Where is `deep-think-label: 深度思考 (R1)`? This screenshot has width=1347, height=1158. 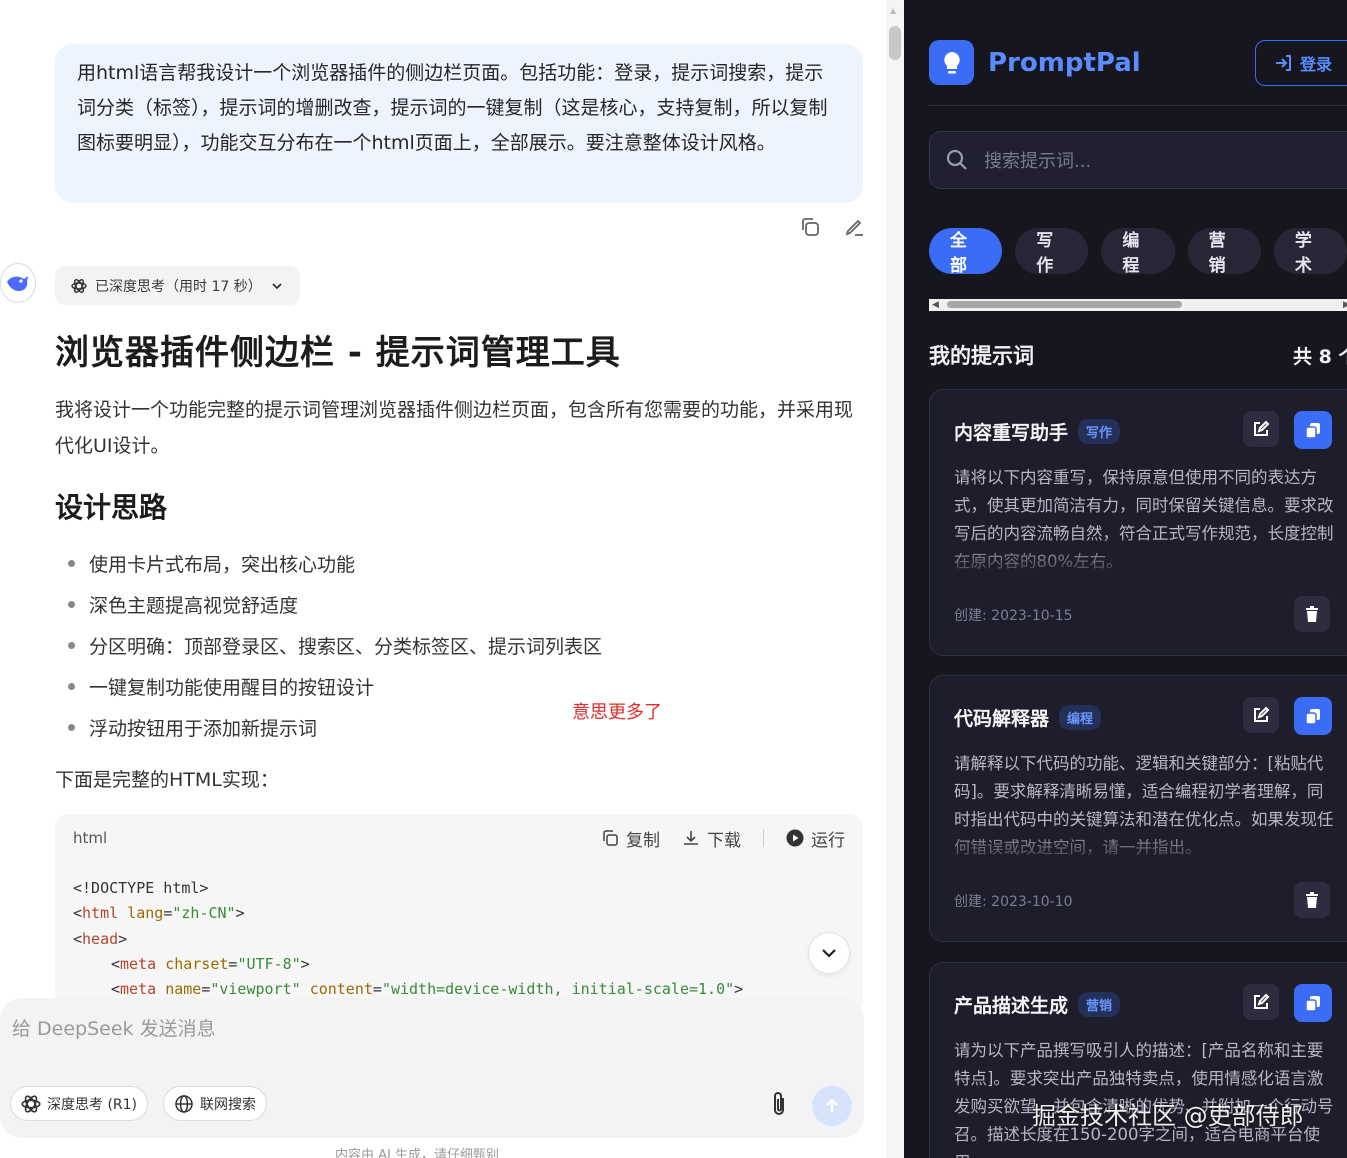 deep-think-label: 深度思考 (R1) is located at coordinates (92, 1104).